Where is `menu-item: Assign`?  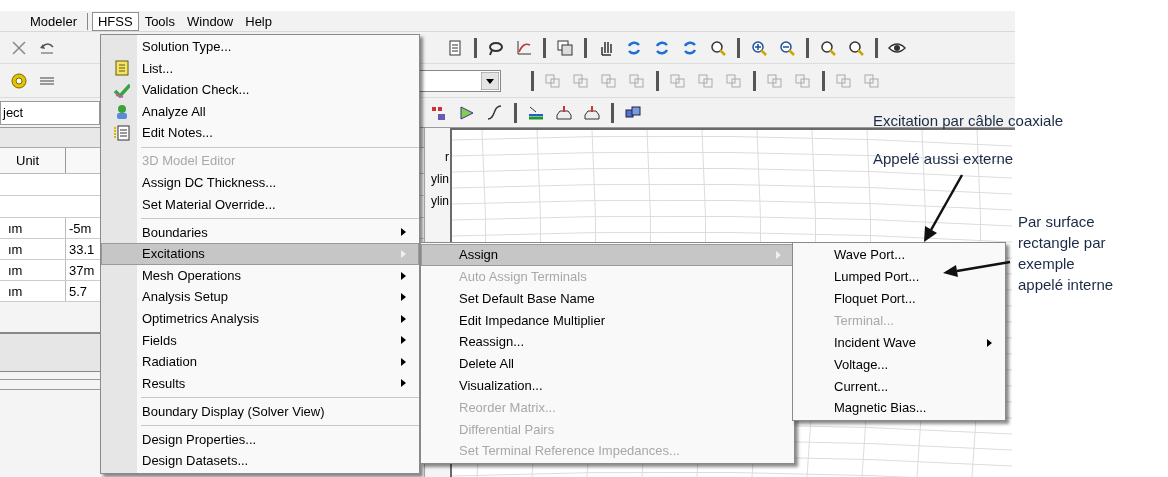 menu-item: Assign is located at coordinates (607, 255).